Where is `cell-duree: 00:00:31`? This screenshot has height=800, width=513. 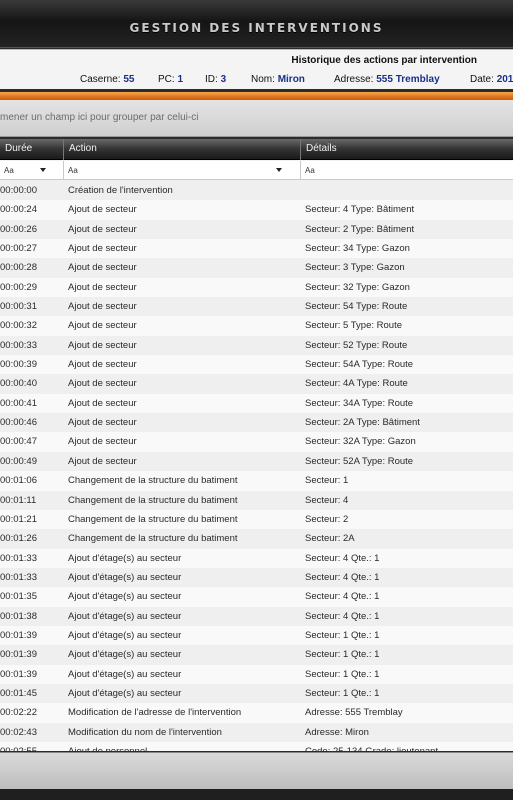
cell-duree: 00:00:31 is located at coordinates (18, 307).